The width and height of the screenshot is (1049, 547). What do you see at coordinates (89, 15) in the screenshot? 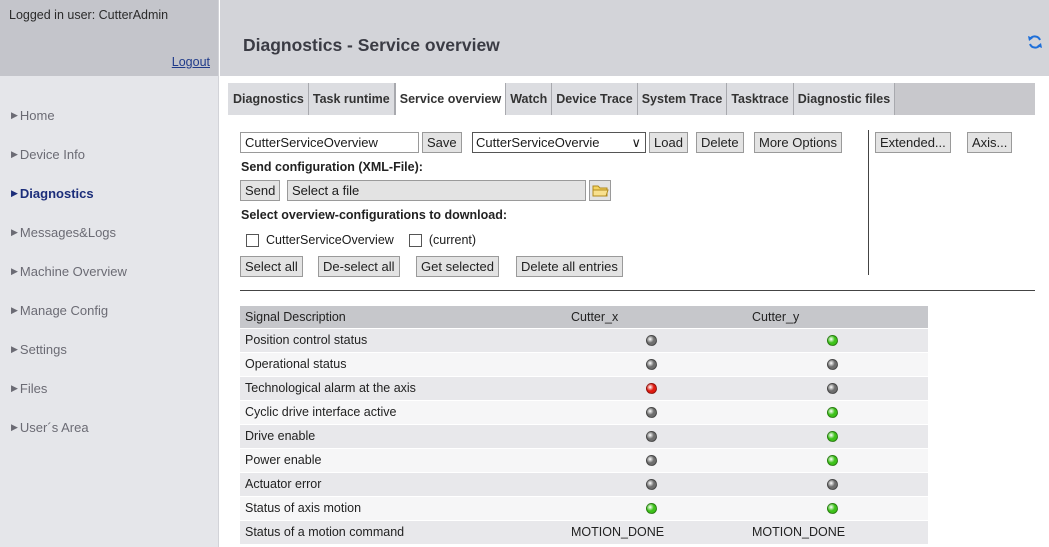
I see `logged-in-user-label: Logged in user: CutterAdmin` at bounding box center [89, 15].